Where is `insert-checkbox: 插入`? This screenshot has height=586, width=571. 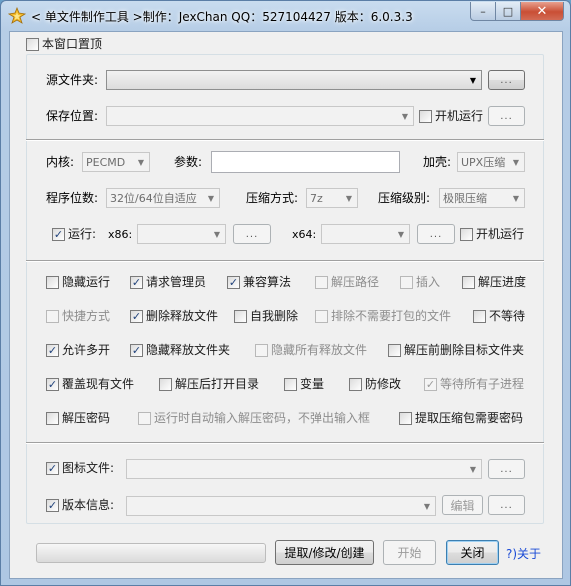
insert-checkbox: 插入 is located at coordinates (420, 282).